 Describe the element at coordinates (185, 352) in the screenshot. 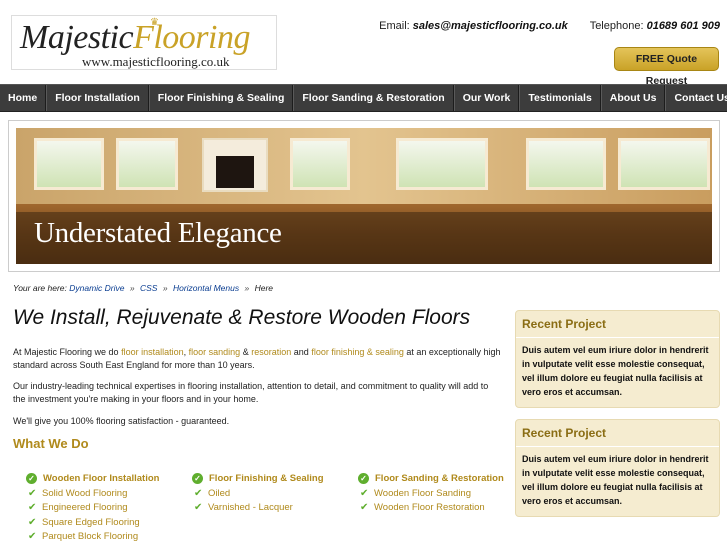

I see `intro-text: ,` at that location.